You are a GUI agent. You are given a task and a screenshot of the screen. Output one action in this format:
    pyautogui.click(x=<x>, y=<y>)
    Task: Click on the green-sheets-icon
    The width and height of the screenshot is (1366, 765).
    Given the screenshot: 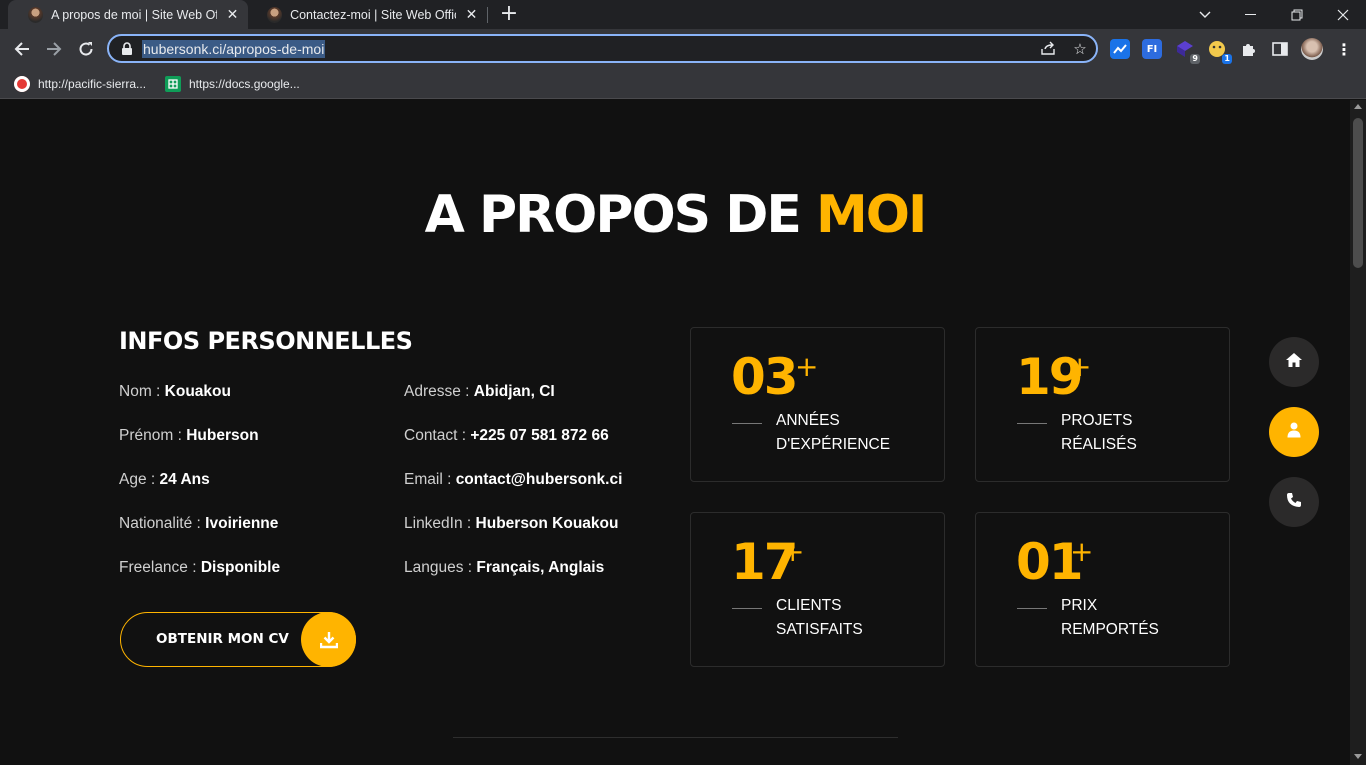 What is the action you would take?
    pyautogui.click(x=173, y=84)
    